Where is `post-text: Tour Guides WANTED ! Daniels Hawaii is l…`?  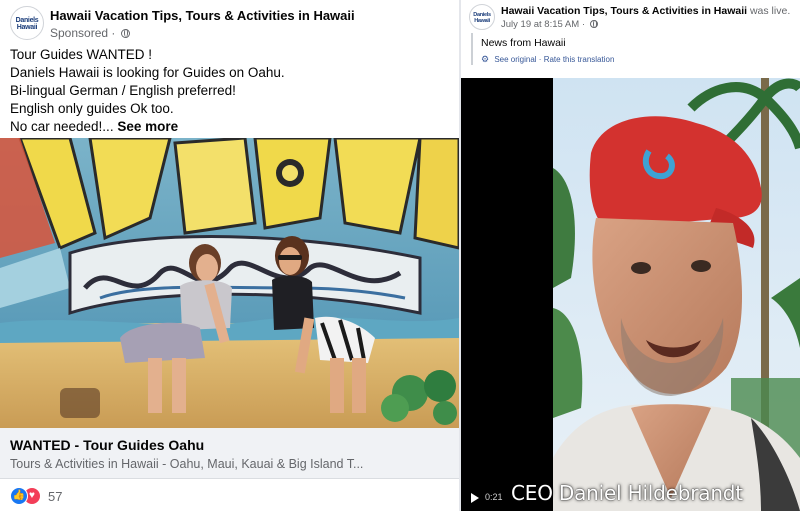
post-text: Tour Guides WANTED ! Daniels Hawaii is l… is located at coordinates (230, 91).